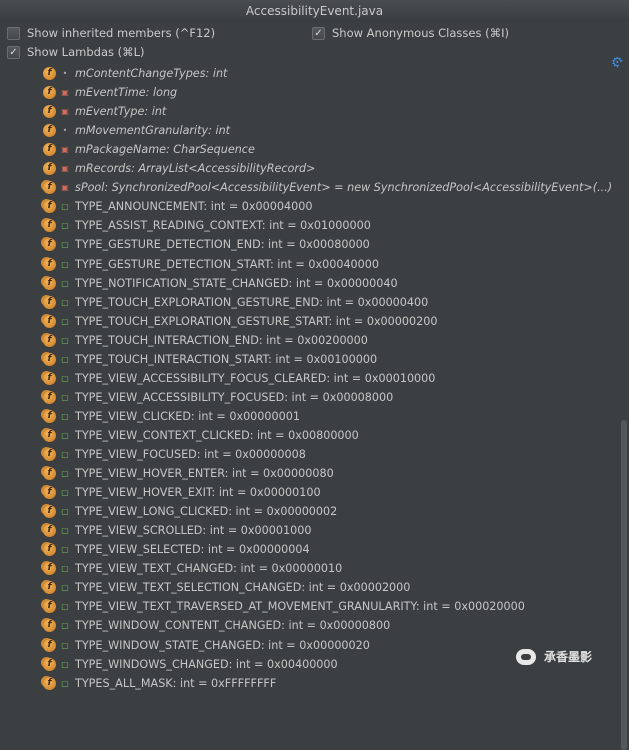 This screenshot has width=629, height=750. Describe the element at coordinates (309, 130) in the screenshot. I see `member-row: f • mMovementGranularity: int` at that location.